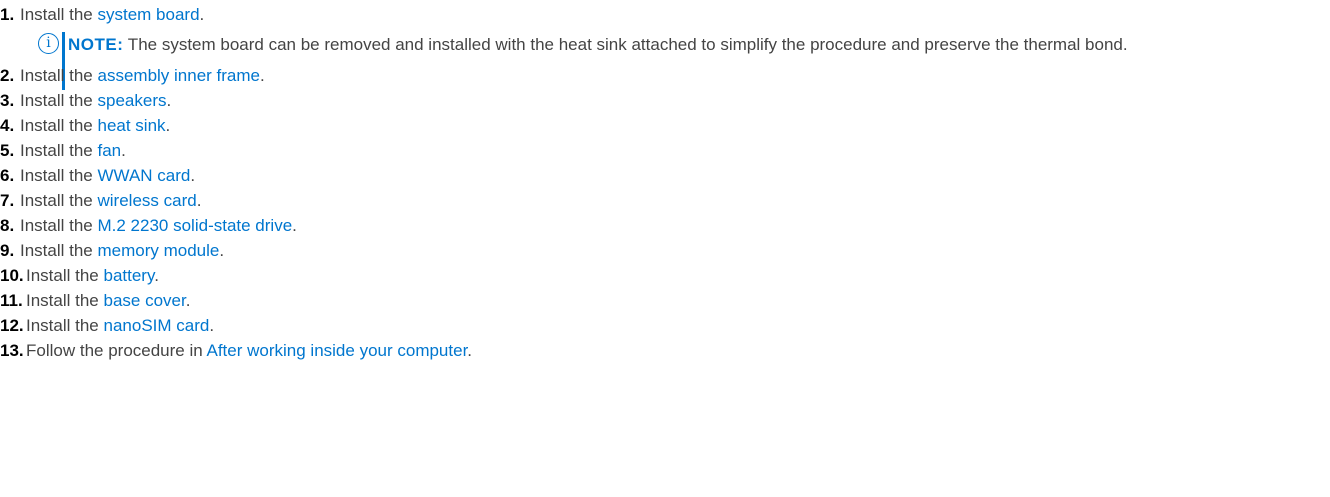 The width and height of the screenshot is (1330, 497). Describe the element at coordinates (159, 250) in the screenshot. I see `link-memory-module: memory module` at that location.